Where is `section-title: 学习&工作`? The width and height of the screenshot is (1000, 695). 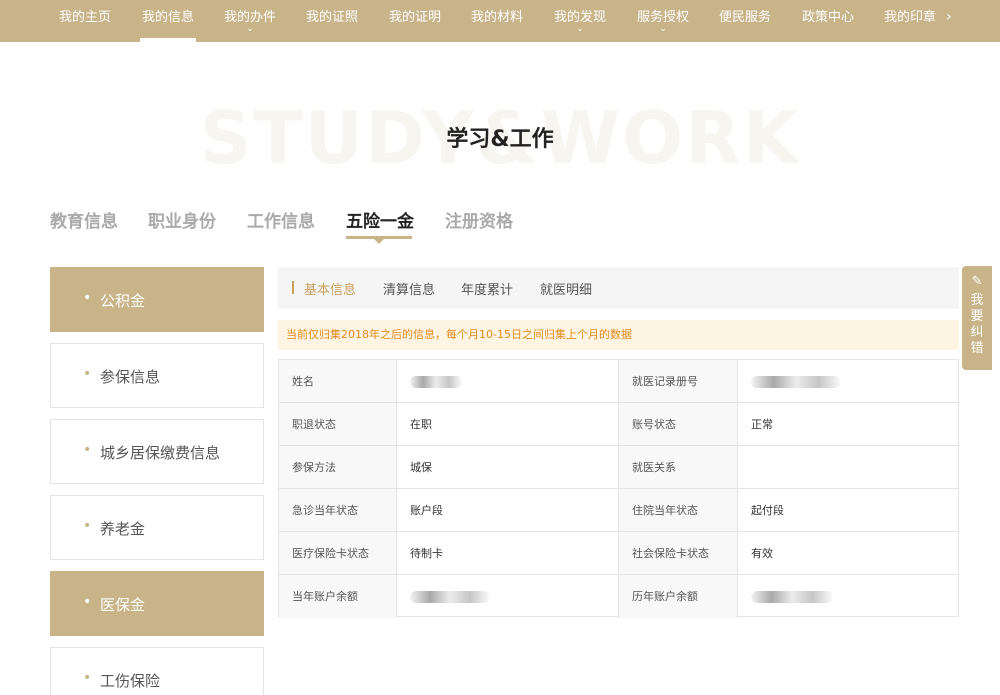 section-title: 学习&工作 is located at coordinates (500, 139).